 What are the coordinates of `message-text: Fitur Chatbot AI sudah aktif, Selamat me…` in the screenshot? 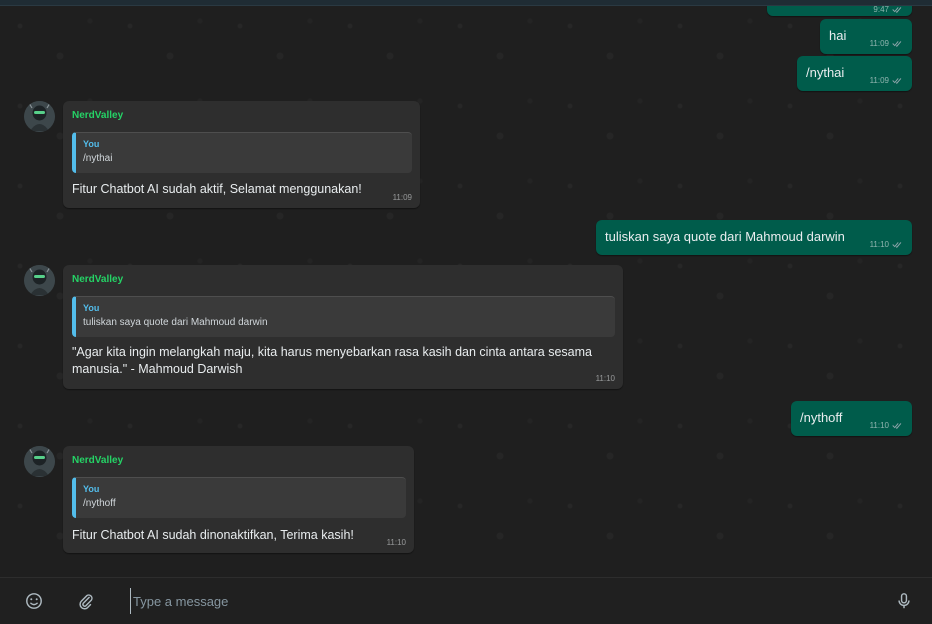 It's located at (217, 189).